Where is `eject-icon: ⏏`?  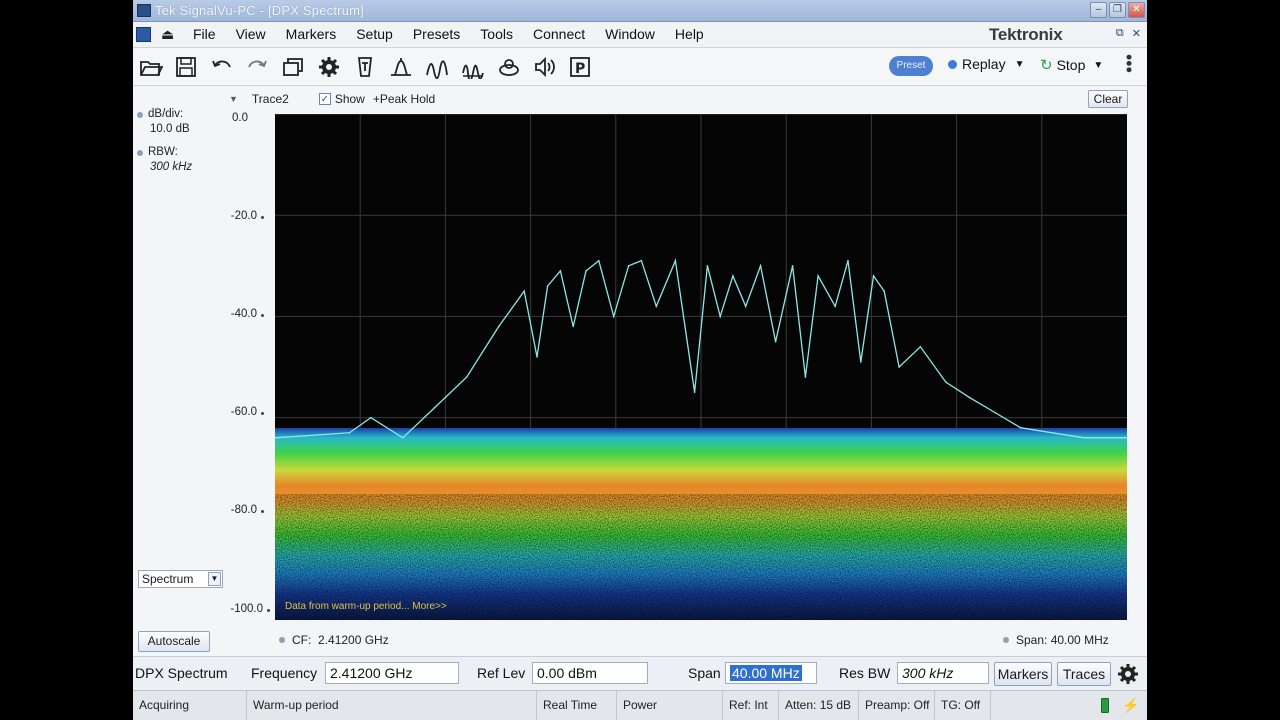
eject-icon: ⏏ is located at coordinates (167, 34).